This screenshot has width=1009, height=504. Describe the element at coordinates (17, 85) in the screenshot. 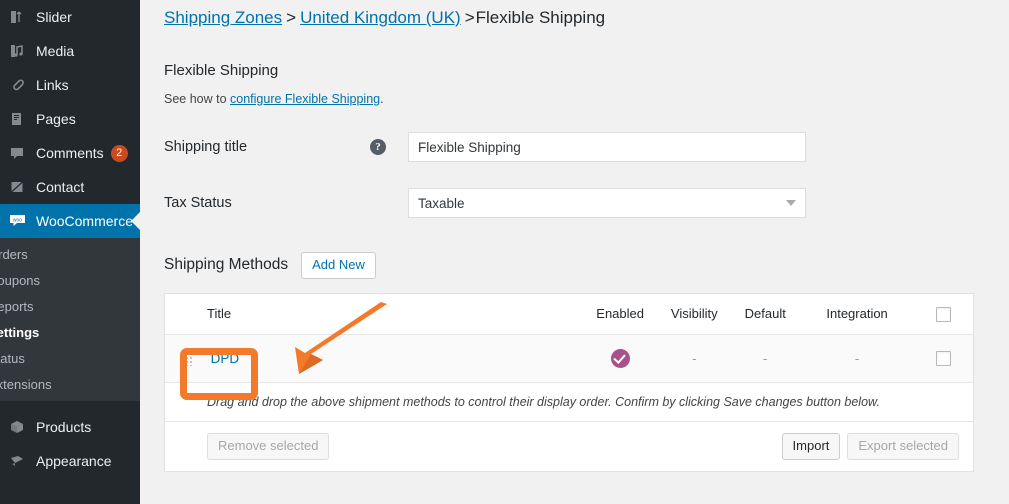

I see `links-icon` at that location.